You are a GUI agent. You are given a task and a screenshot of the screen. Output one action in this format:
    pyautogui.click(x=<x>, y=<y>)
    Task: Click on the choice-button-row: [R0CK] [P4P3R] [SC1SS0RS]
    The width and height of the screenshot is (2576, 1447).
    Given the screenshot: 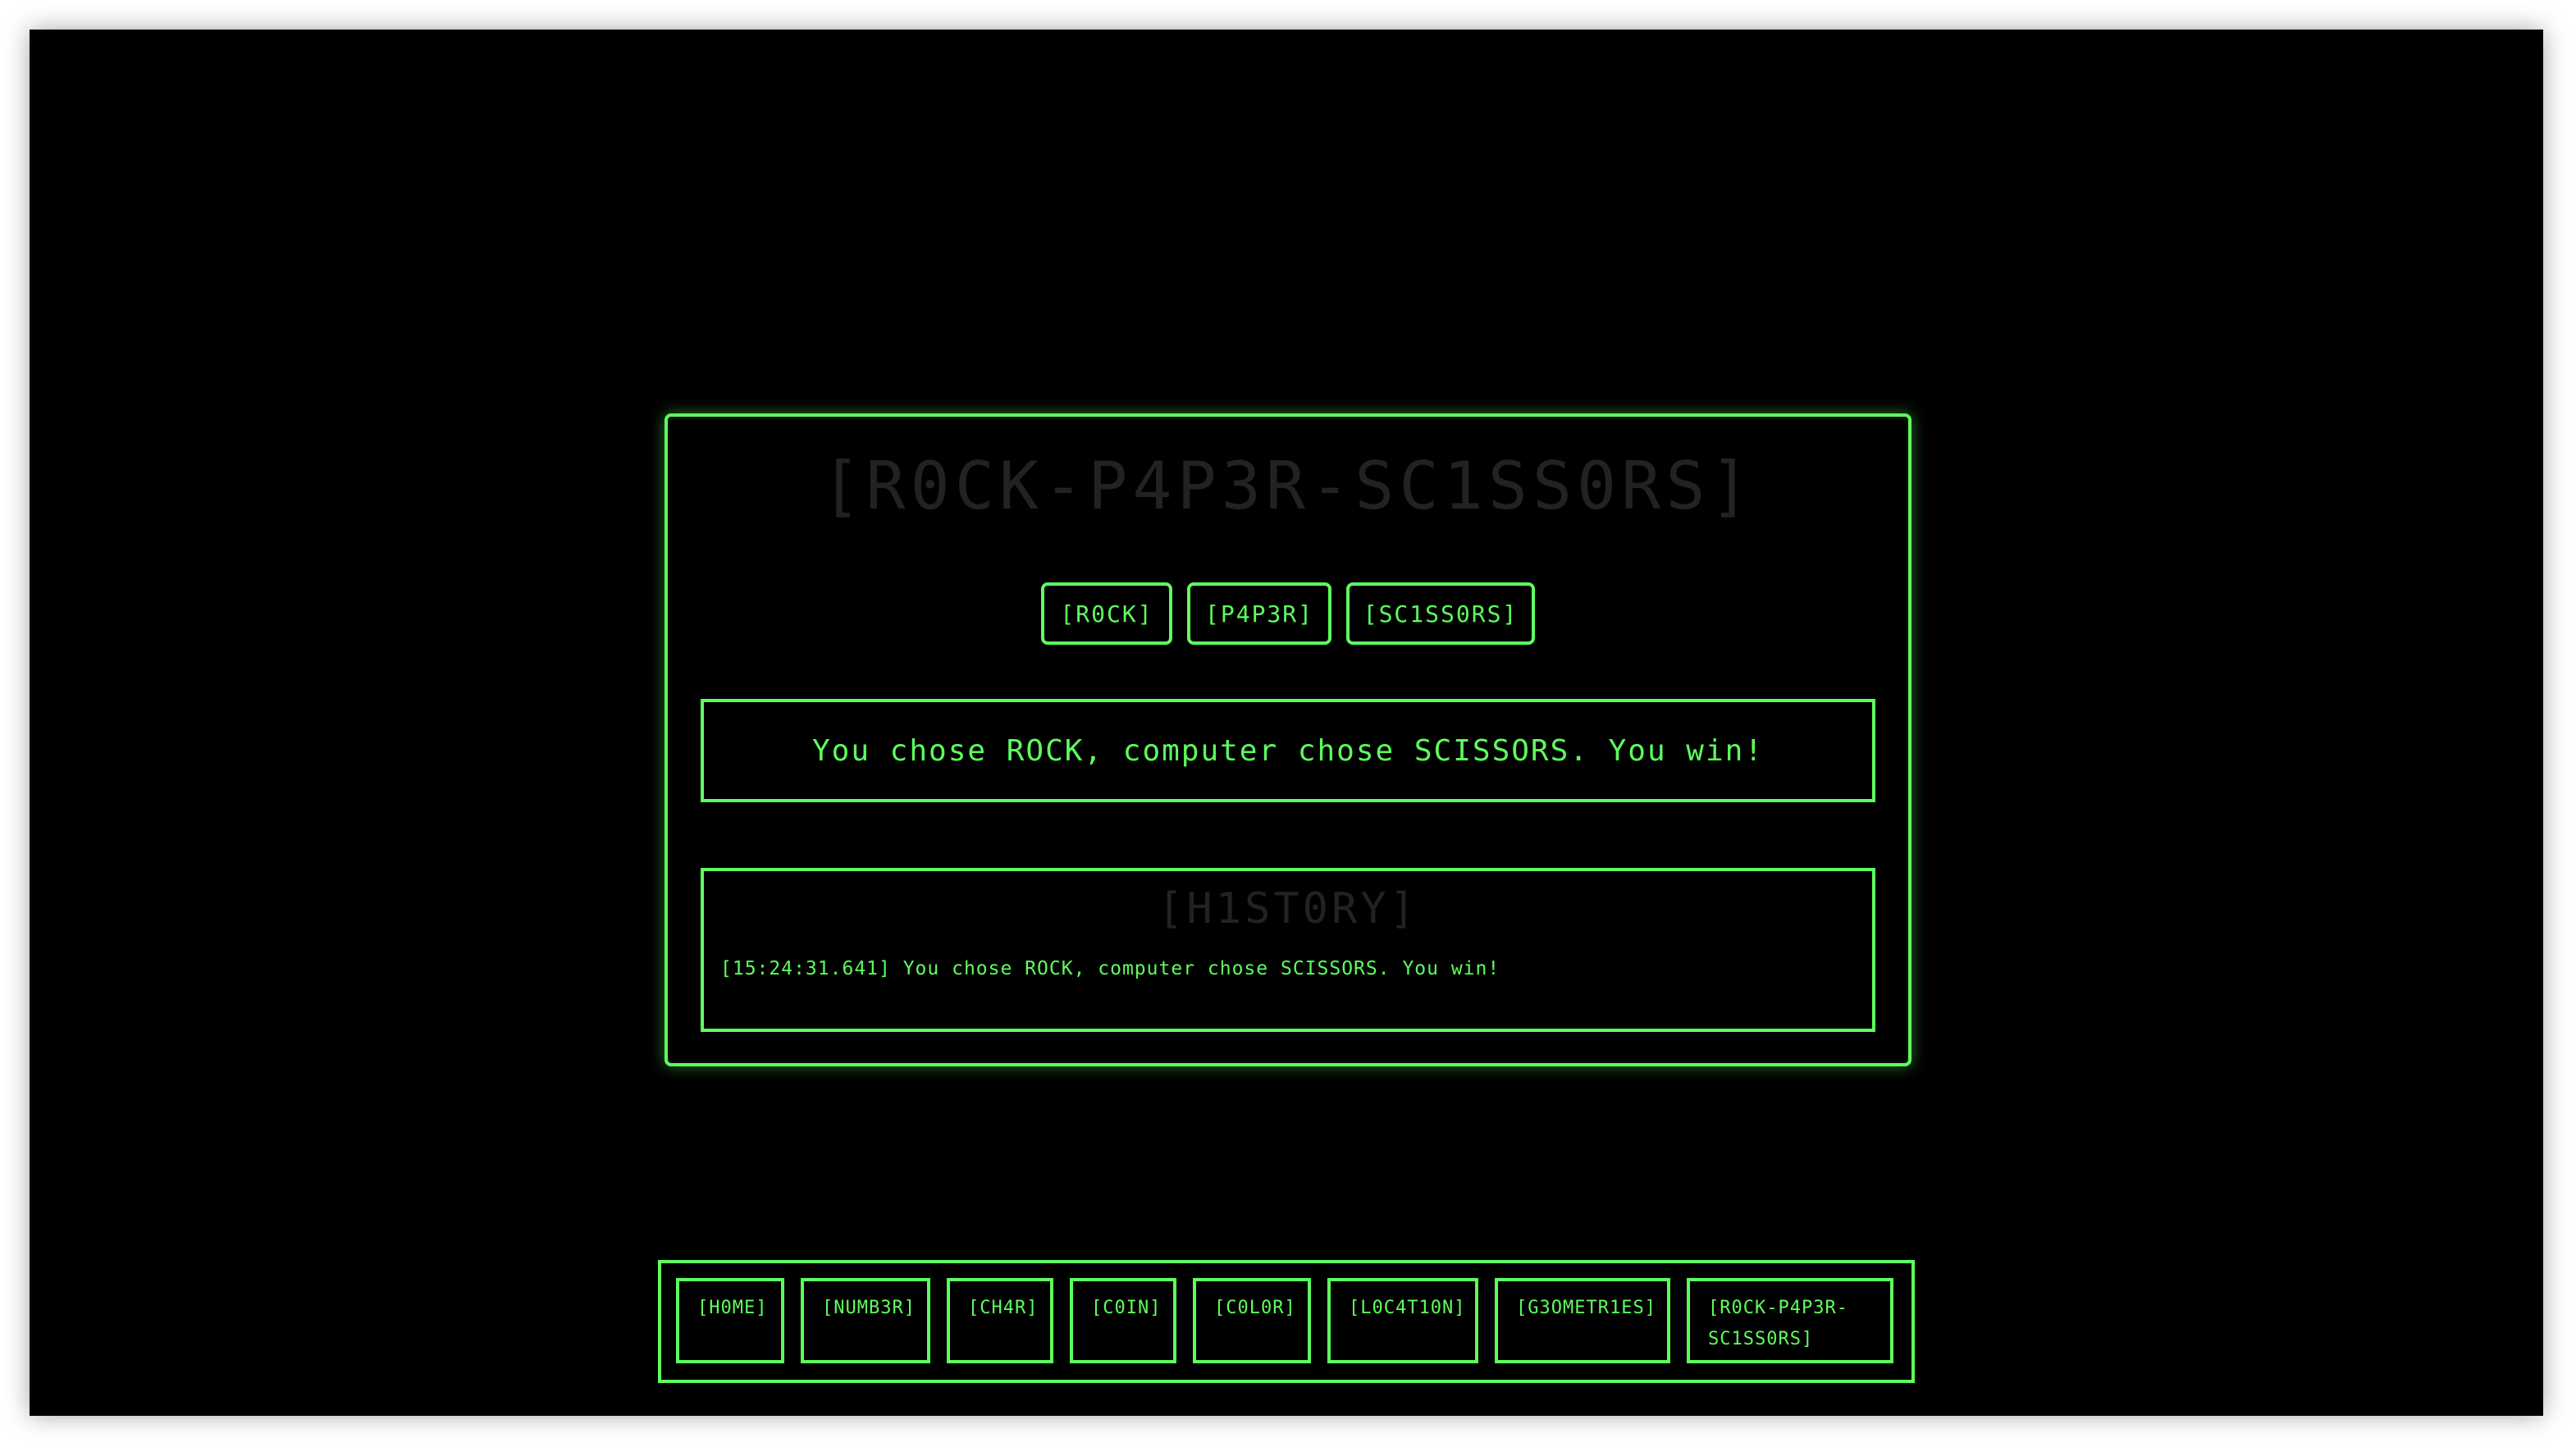 What is the action you would take?
    pyautogui.click(x=1288, y=613)
    